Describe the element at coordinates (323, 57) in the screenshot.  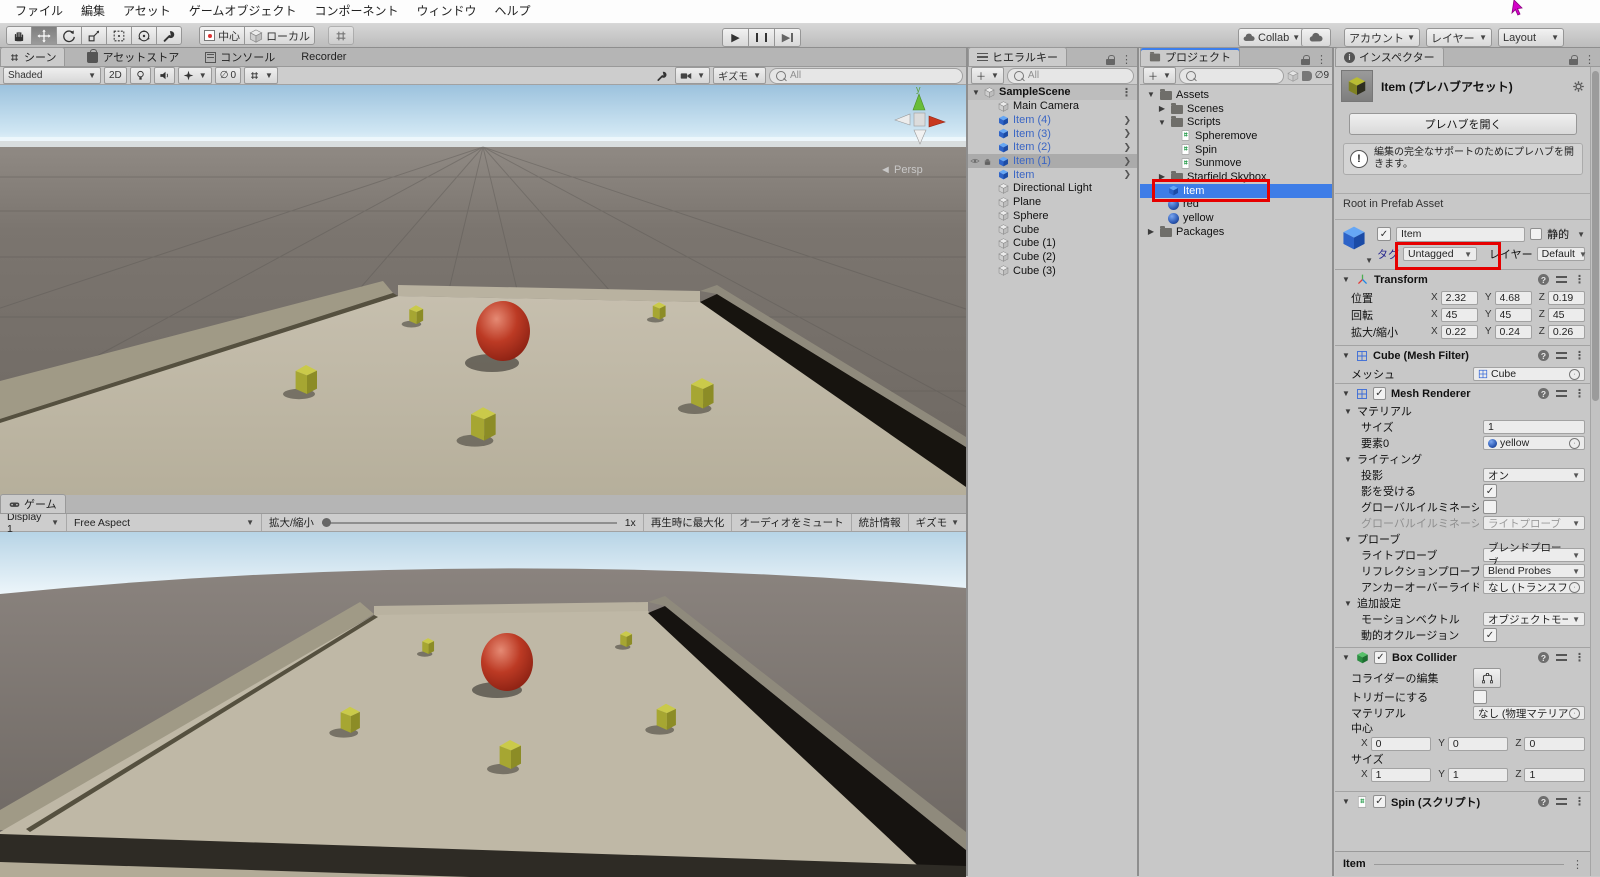
I see `tab-recorder: Recorder` at that location.